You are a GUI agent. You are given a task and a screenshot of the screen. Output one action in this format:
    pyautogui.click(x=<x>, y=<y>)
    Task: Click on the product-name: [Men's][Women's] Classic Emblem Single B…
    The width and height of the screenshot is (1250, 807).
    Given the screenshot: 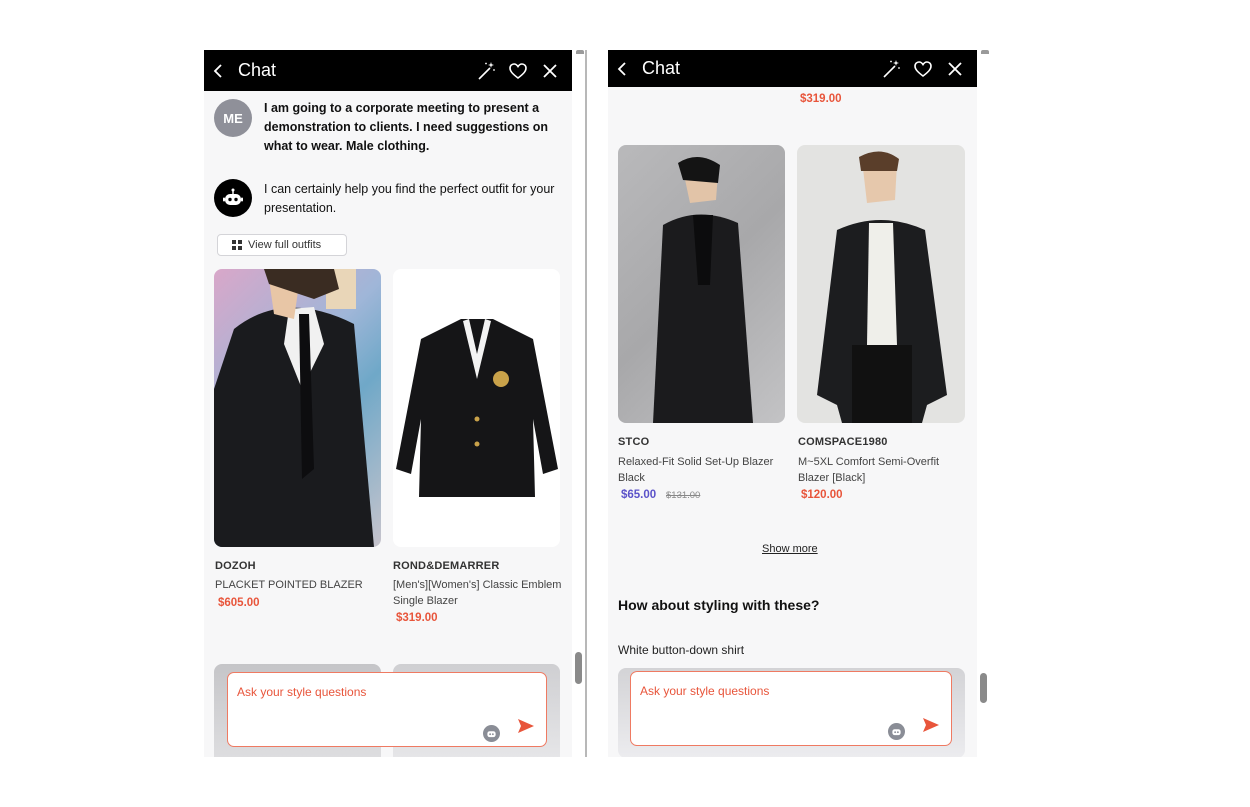 What is the action you would take?
    pyautogui.click(x=478, y=593)
    